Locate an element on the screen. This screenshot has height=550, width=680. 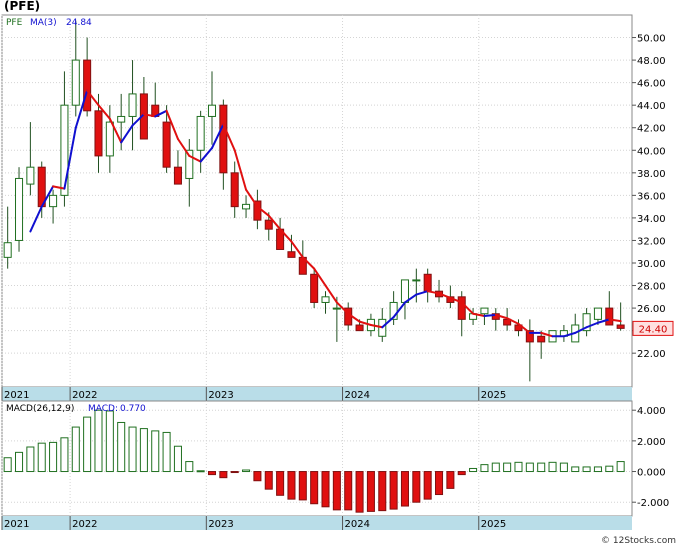
price-y-tick-label: 46.00 is located at coordinates (651, 84).